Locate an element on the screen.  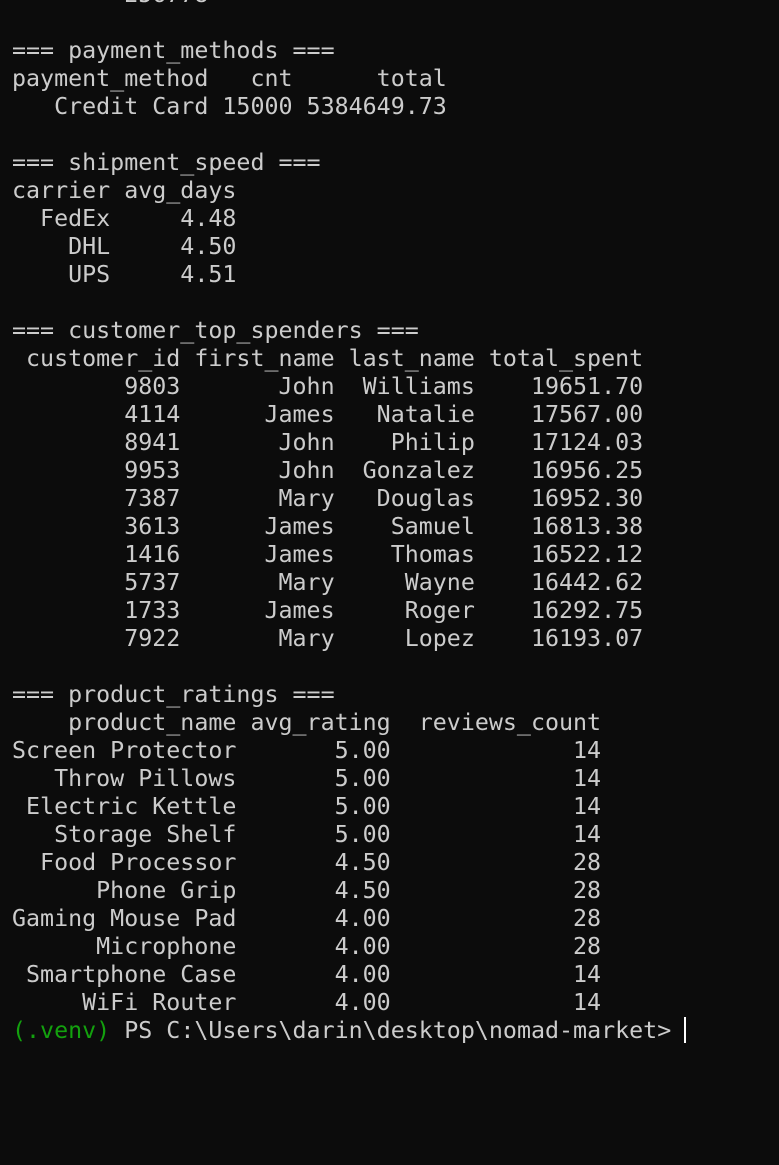
output-line: WiFi Router 4.00 14 is located at coordinates (307, 1002).